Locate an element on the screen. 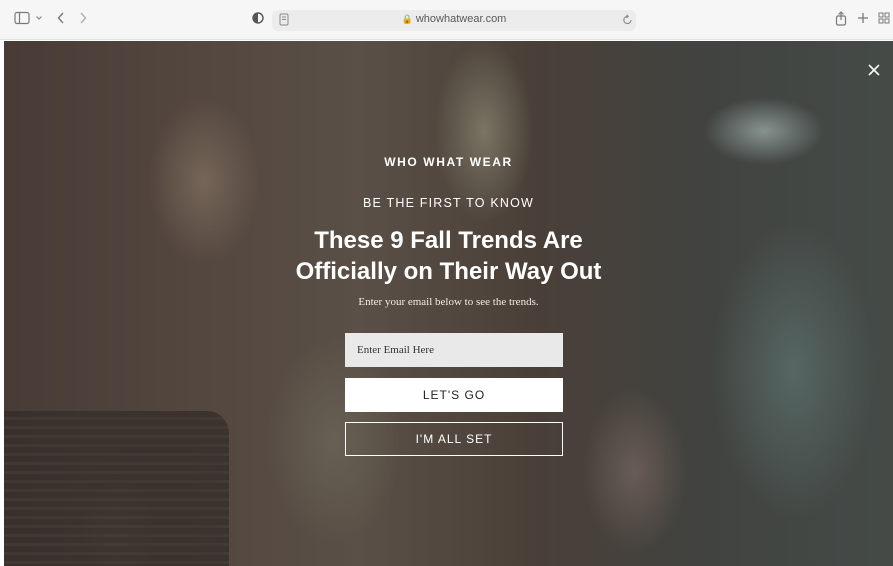  email-input is located at coordinates (454, 350).